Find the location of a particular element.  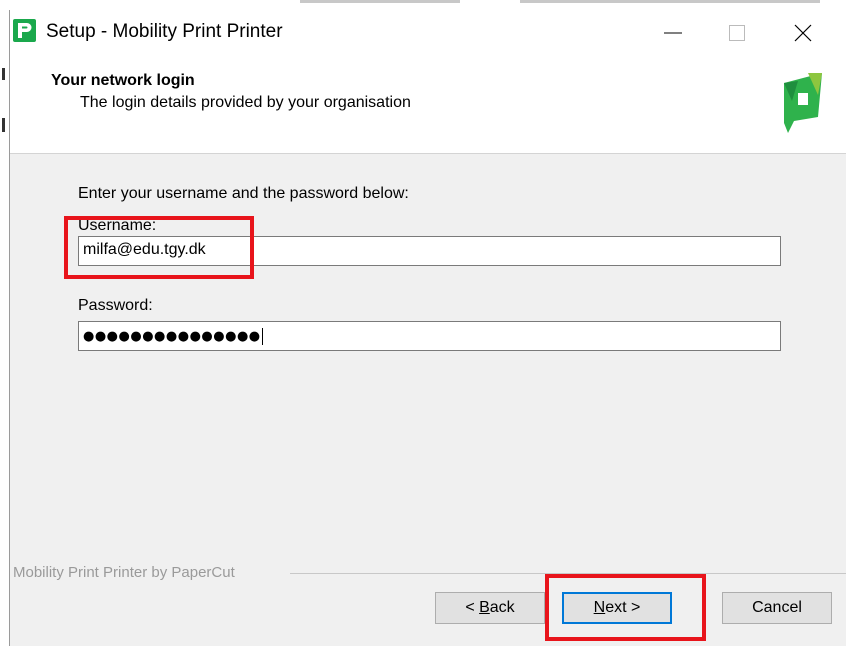

close-button is located at coordinates (803, 33).